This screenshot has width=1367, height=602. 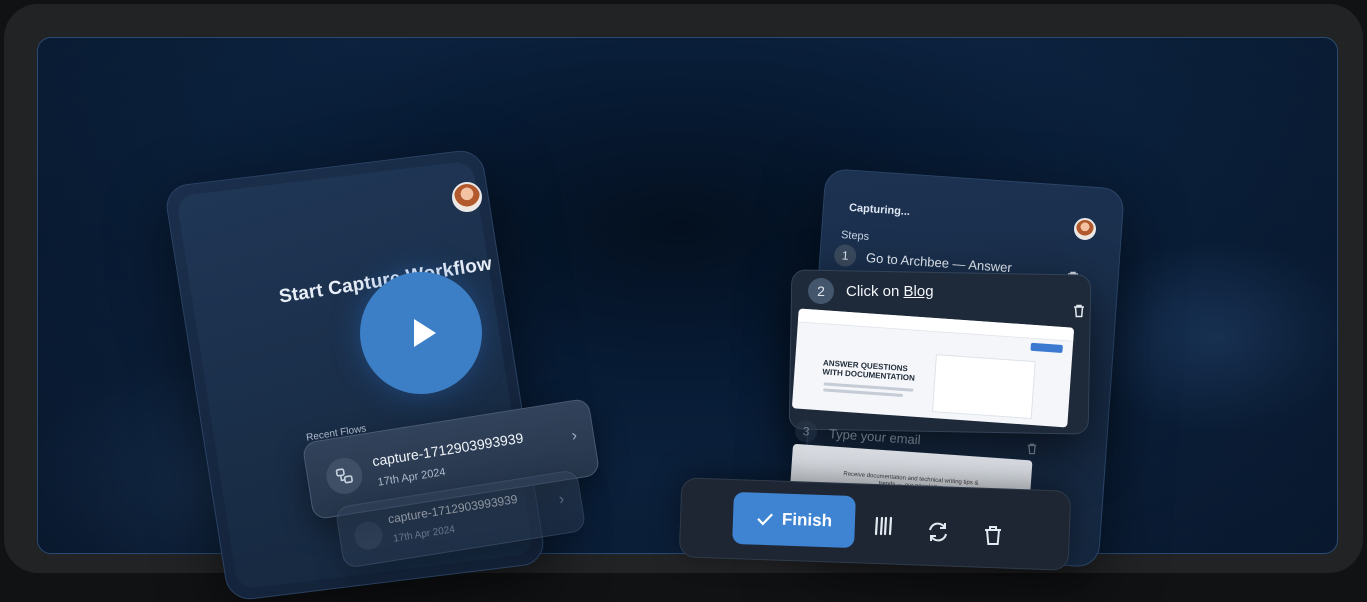 I want to click on play-icon, so click(x=425, y=333).